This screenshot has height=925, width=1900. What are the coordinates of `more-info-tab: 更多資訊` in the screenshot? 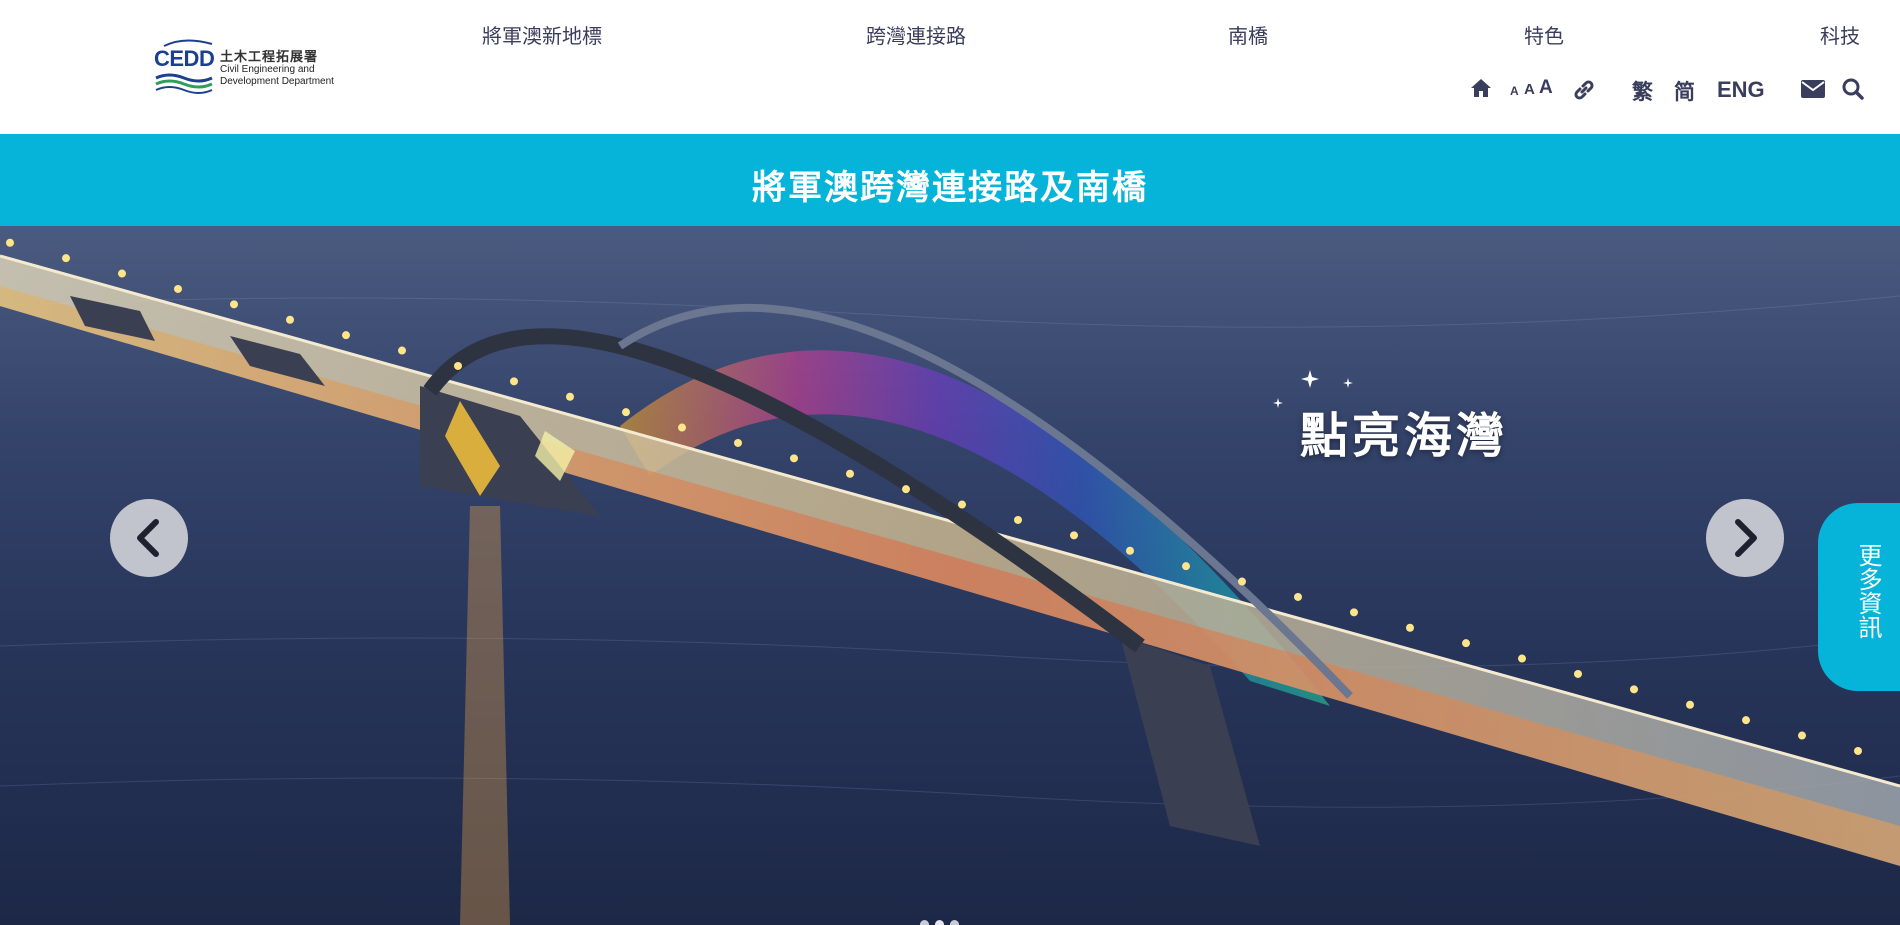 It's located at (1859, 597).